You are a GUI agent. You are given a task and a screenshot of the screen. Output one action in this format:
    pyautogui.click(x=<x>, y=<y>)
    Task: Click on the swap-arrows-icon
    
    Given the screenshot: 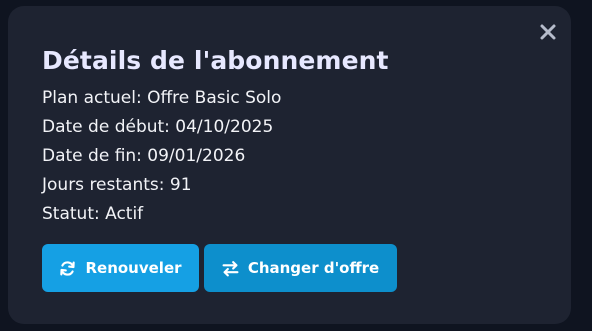 What is the action you would take?
    pyautogui.click(x=230, y=268)
    